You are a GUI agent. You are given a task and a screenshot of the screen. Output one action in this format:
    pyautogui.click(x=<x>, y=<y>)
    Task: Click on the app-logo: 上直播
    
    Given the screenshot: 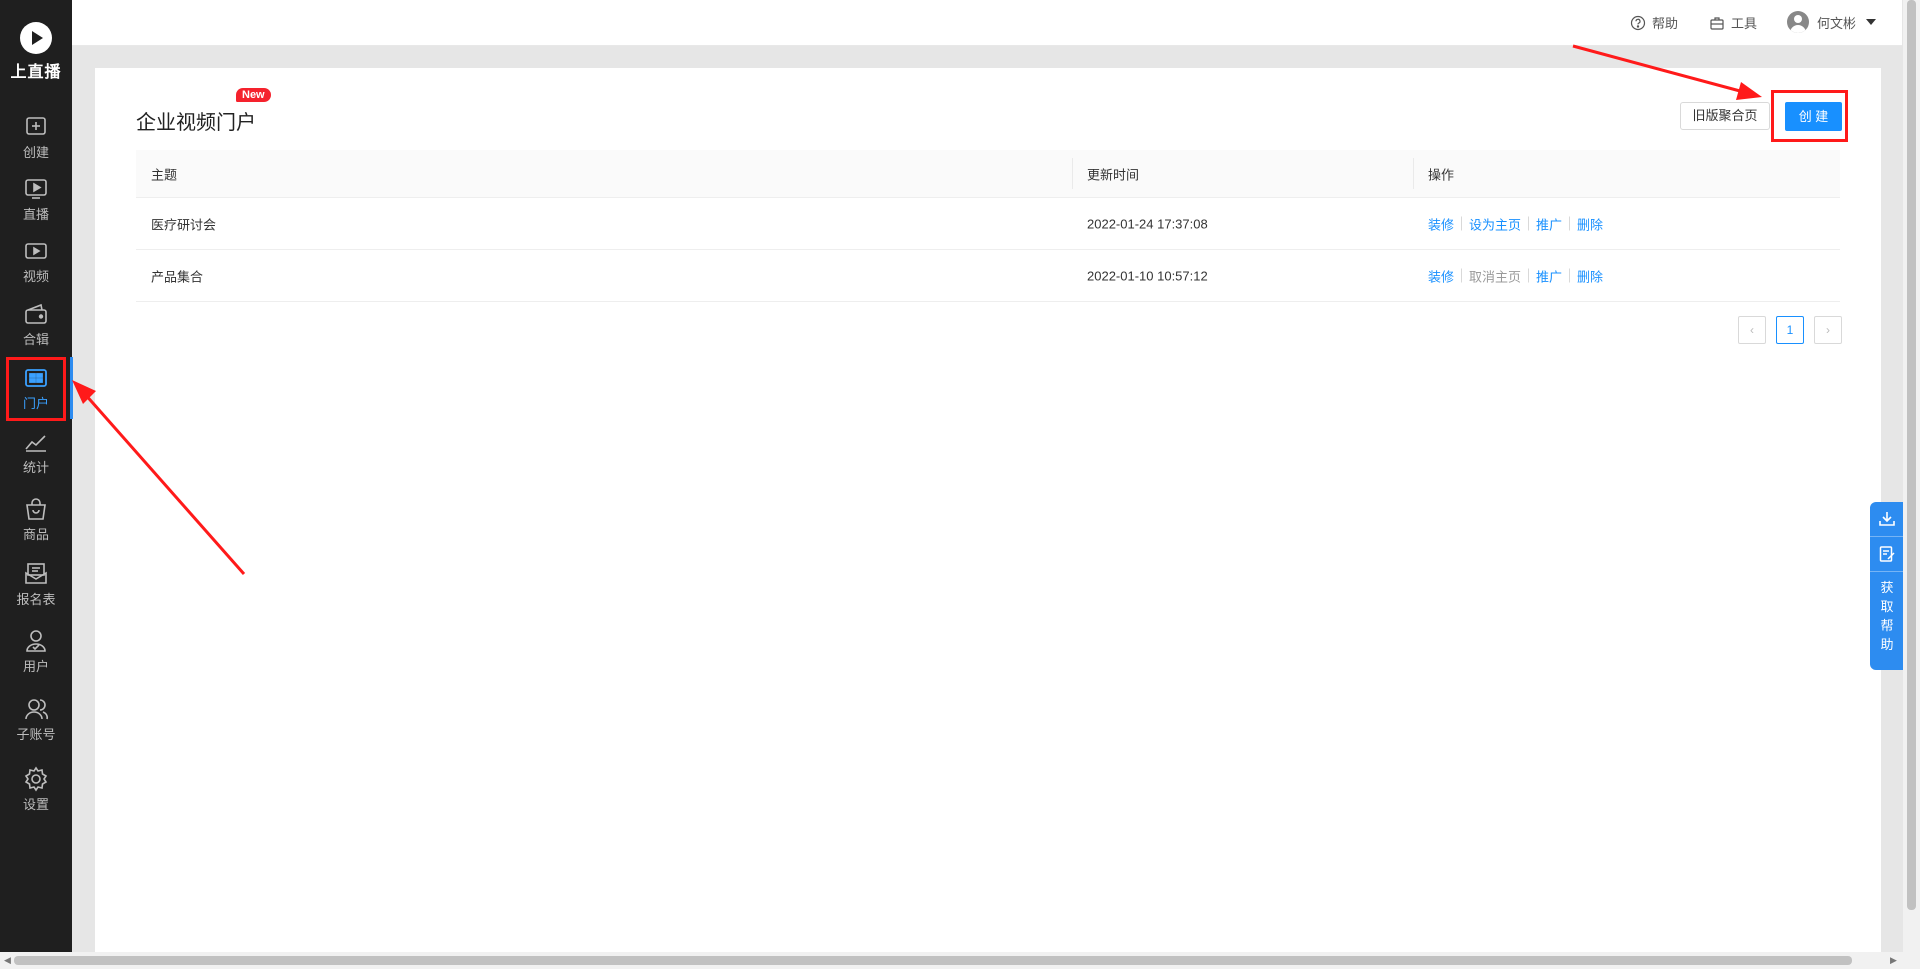 What is the action you would take?
    pyautogui.click(x=36, y=52)
    